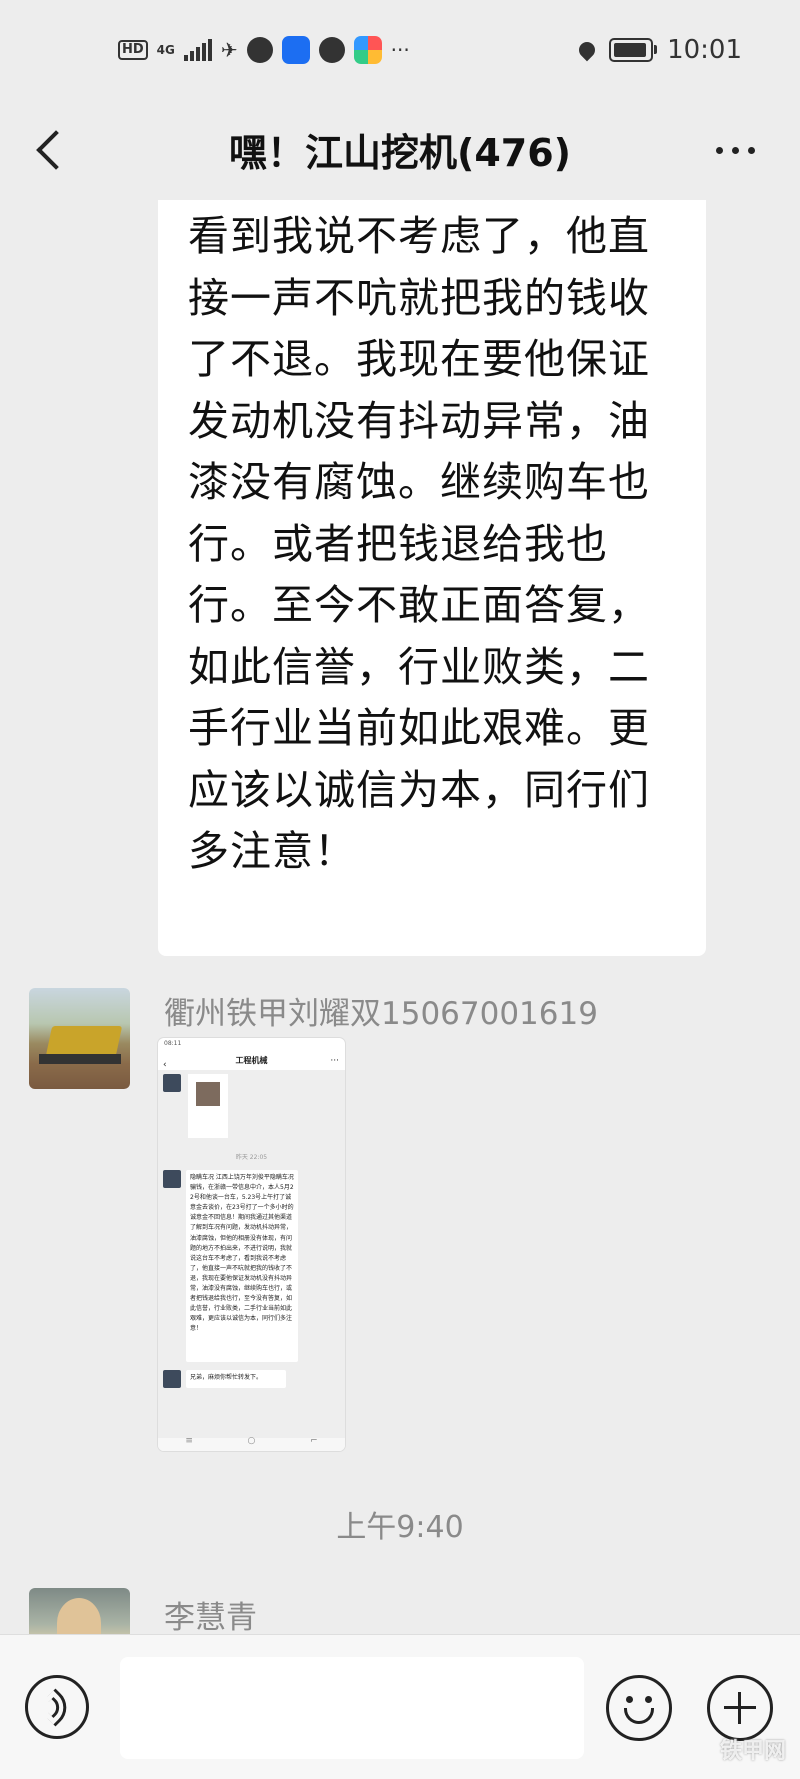 The image size is (800, 1779). Describe the element at coordinates (400, 1527) in the screenshot. I see `timestamp: 上午9:40` at that location.